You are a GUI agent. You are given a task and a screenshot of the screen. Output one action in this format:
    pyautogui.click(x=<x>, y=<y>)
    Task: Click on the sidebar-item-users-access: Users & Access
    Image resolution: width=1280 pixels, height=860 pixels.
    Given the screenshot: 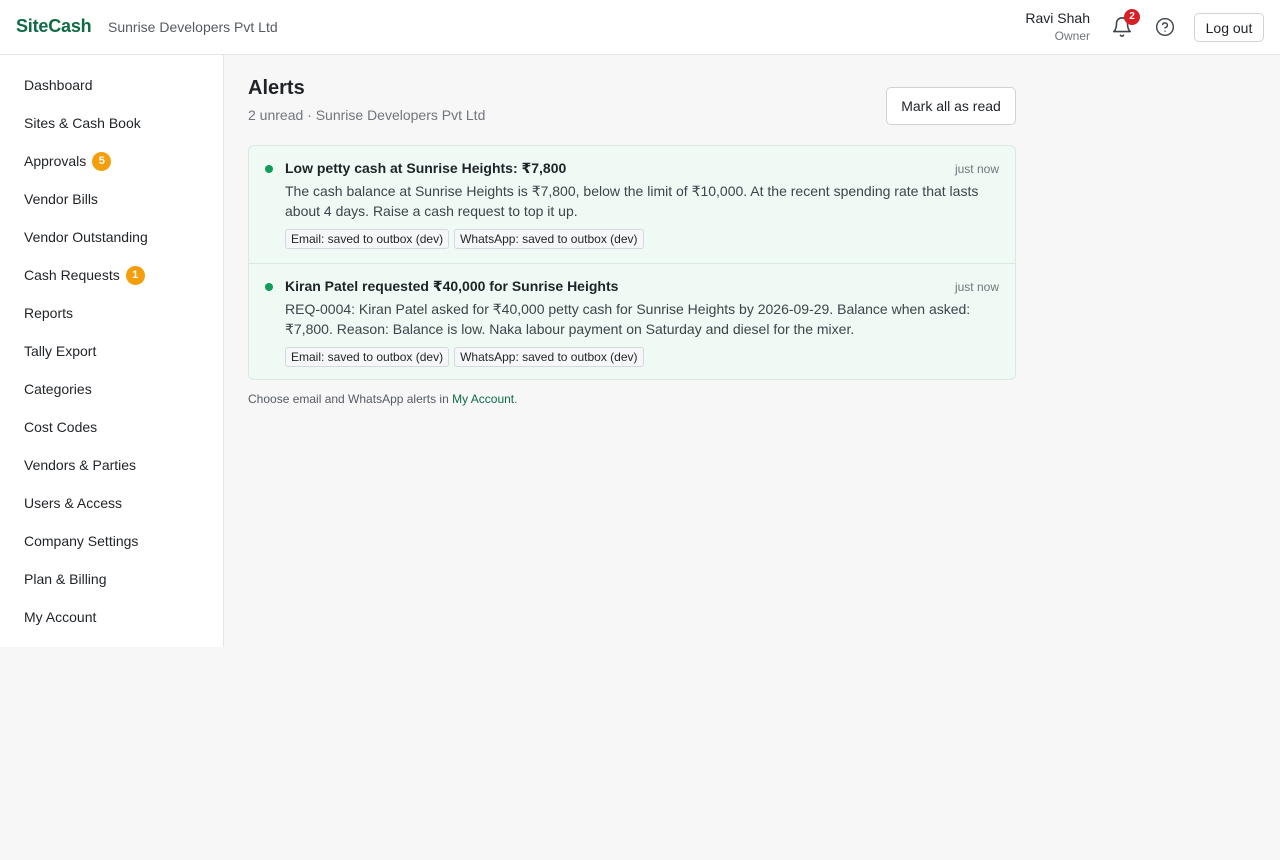 What is the action you would take?
    pyautogui.click(x=73, y=503)
    